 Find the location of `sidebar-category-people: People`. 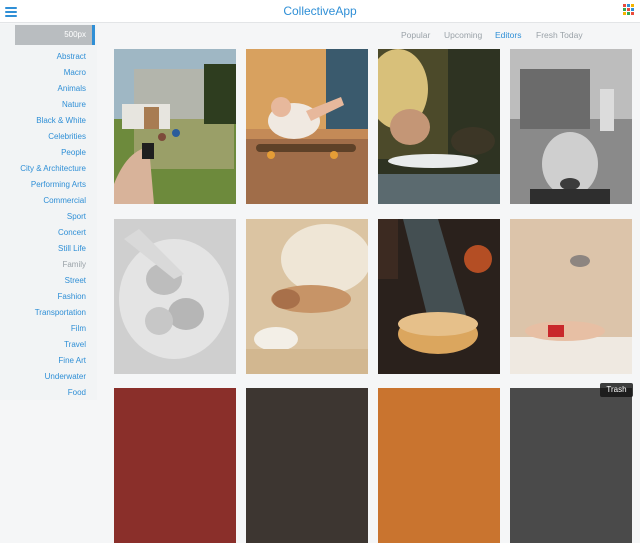

sidebar-category-people: People is located at coordinates (73, 153).